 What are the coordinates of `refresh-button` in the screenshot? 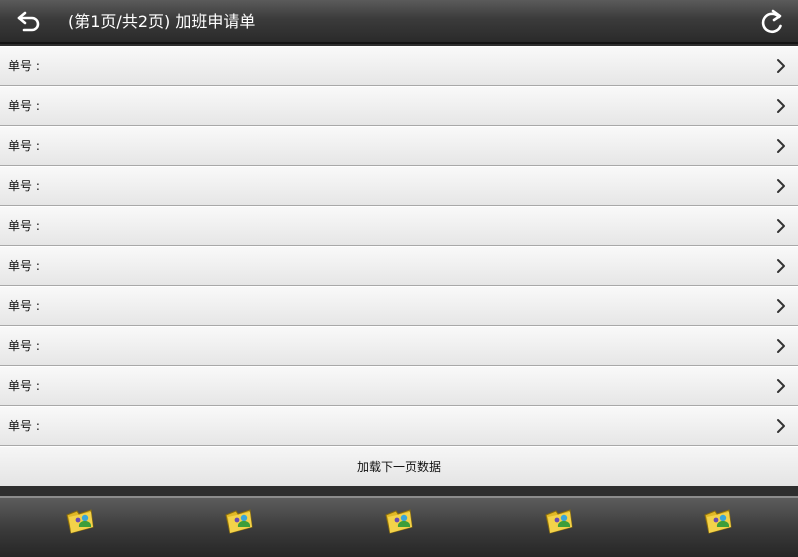 It's located at (772, 22).